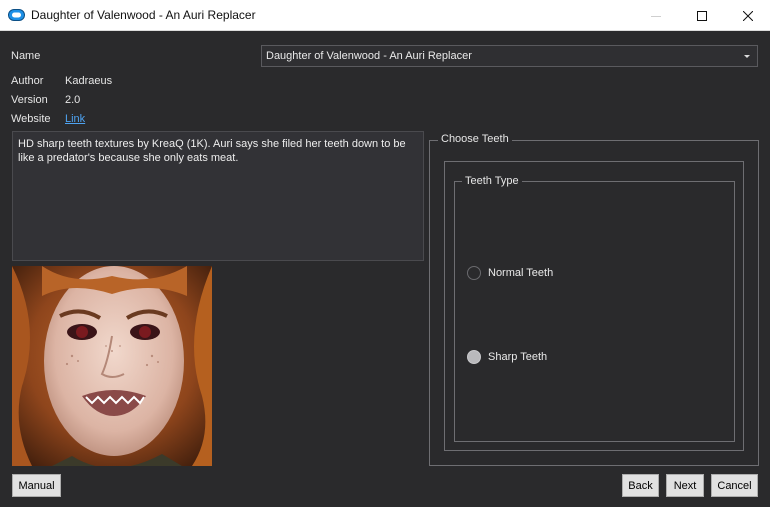  What do you see at coordinates (16, 15) in the screenshot?
I see `app-icon` at bounding box center [16, 15].